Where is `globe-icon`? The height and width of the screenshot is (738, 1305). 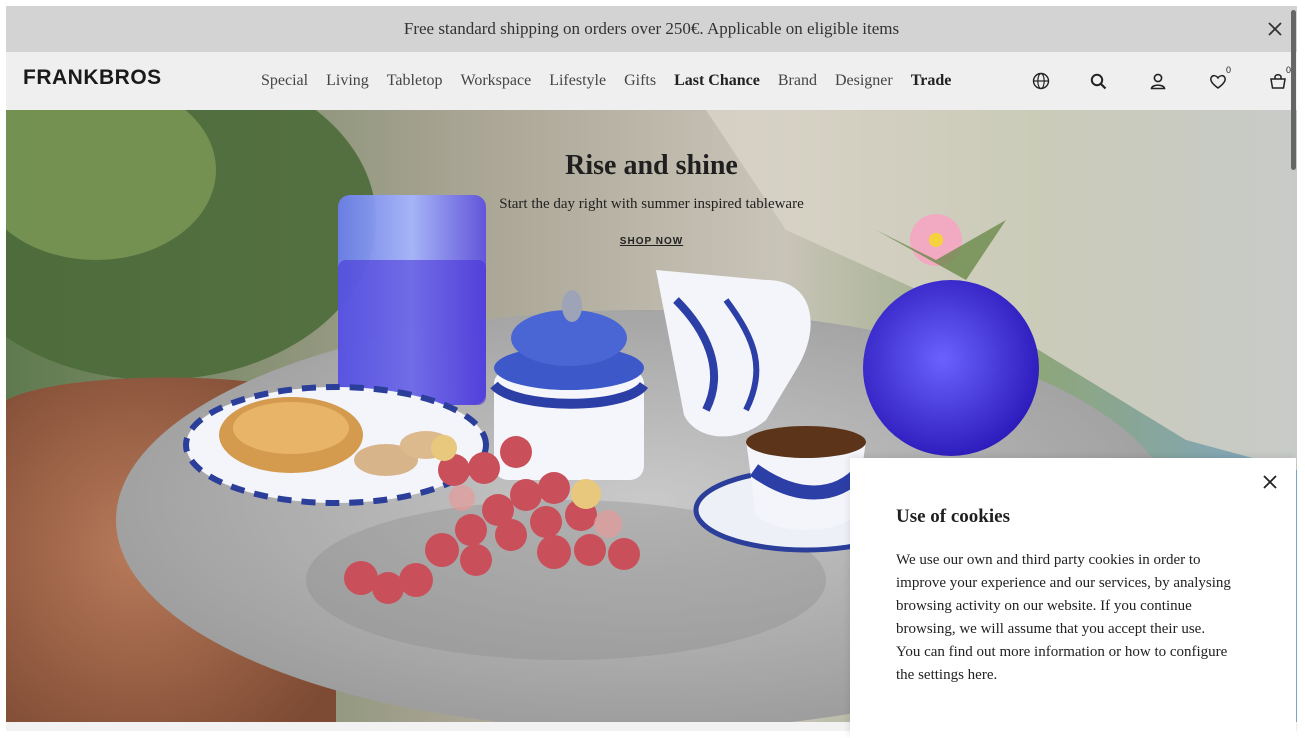 globe-icon is located at coordinates (1041, 81).